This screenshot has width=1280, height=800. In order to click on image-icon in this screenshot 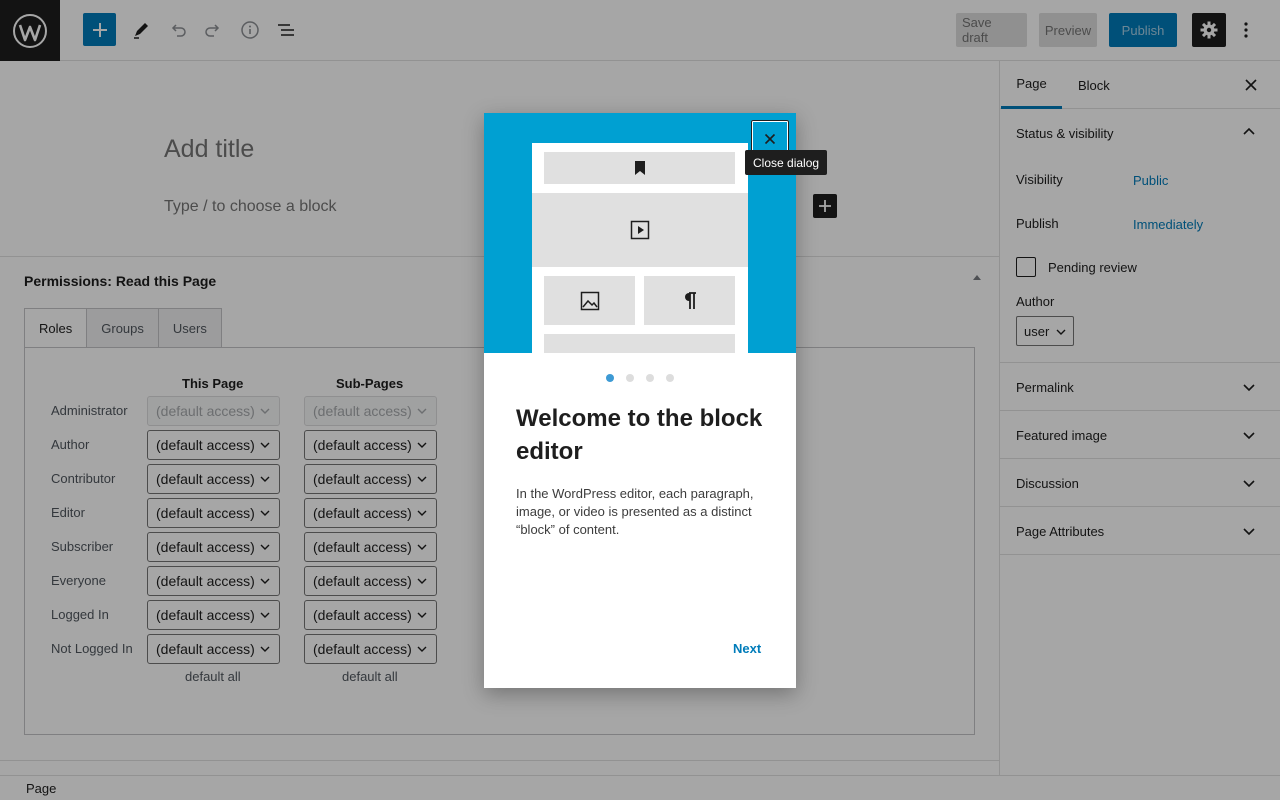, I will do `click(589, 300)`.